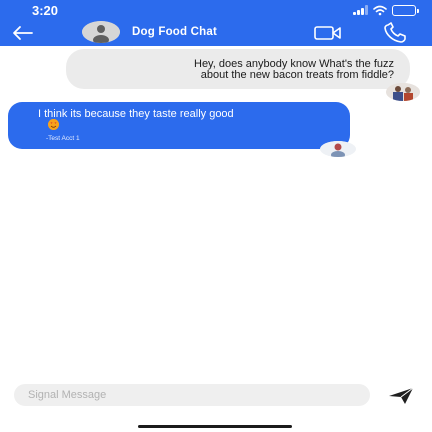  I want to click on phone-call-icon, so click(396, 33).